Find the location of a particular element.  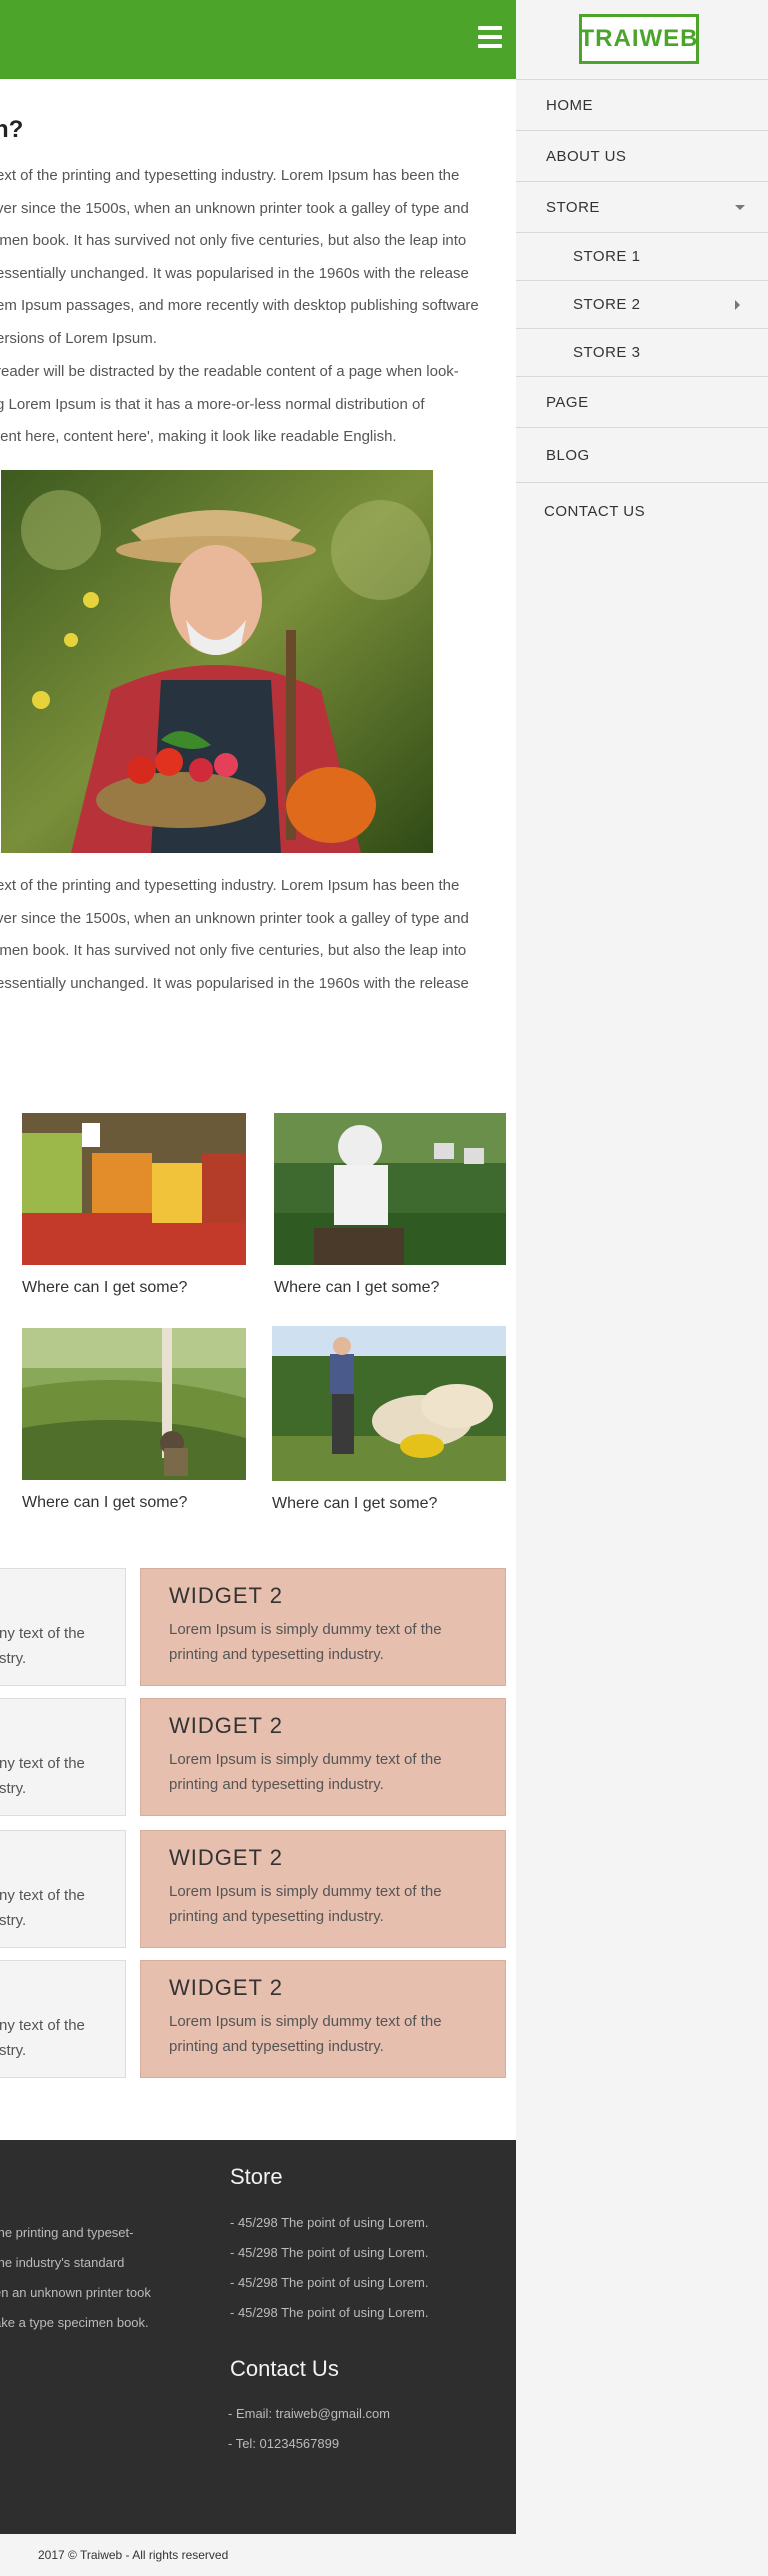

menu-item-page: PAGE is located at coordinates (642, 401).